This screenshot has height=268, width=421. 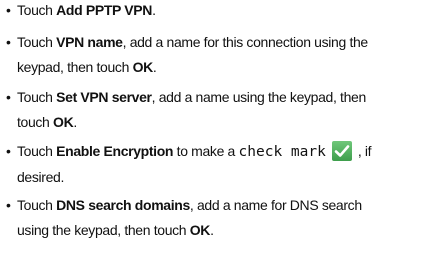 I want to click on step-emphasis: VPN name, so click(x=89, y=42).